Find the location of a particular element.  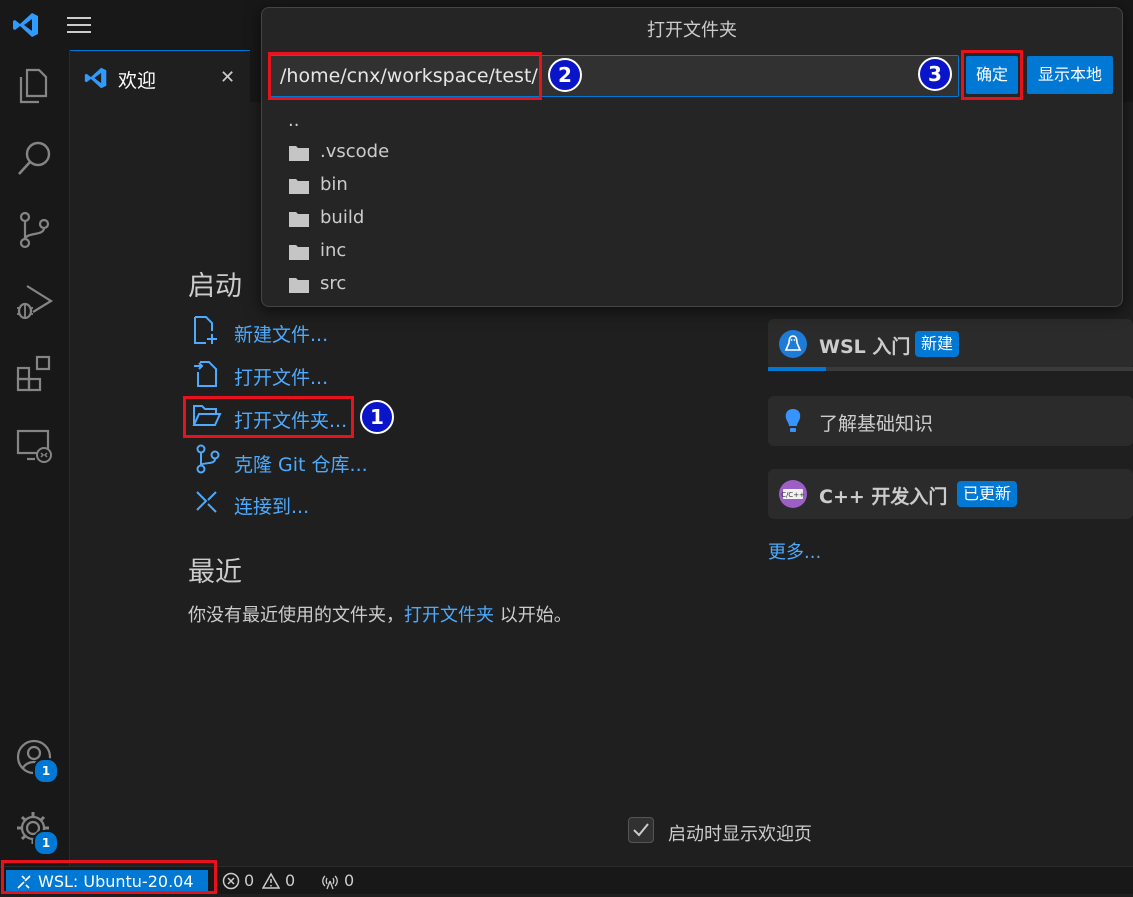

folder-item-bin: bin is located at coordinates (334, 184).